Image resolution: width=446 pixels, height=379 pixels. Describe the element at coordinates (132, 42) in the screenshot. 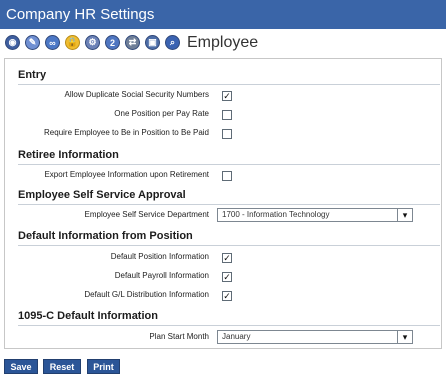

I see `transfer-icon: ⇄` at that location.